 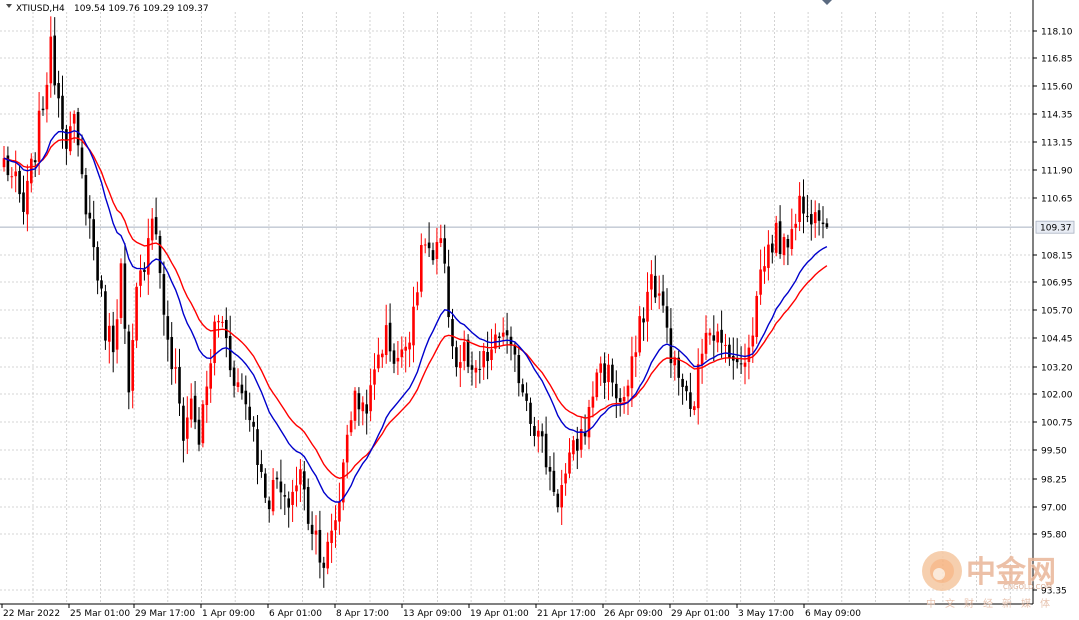 What do you see at coordinates (989, 580) in the screenshot?
I see `cngold-watermark-logo: 中金网 CNGOLD.COM 中文财经新媒体` at bounding box center [989, 580].